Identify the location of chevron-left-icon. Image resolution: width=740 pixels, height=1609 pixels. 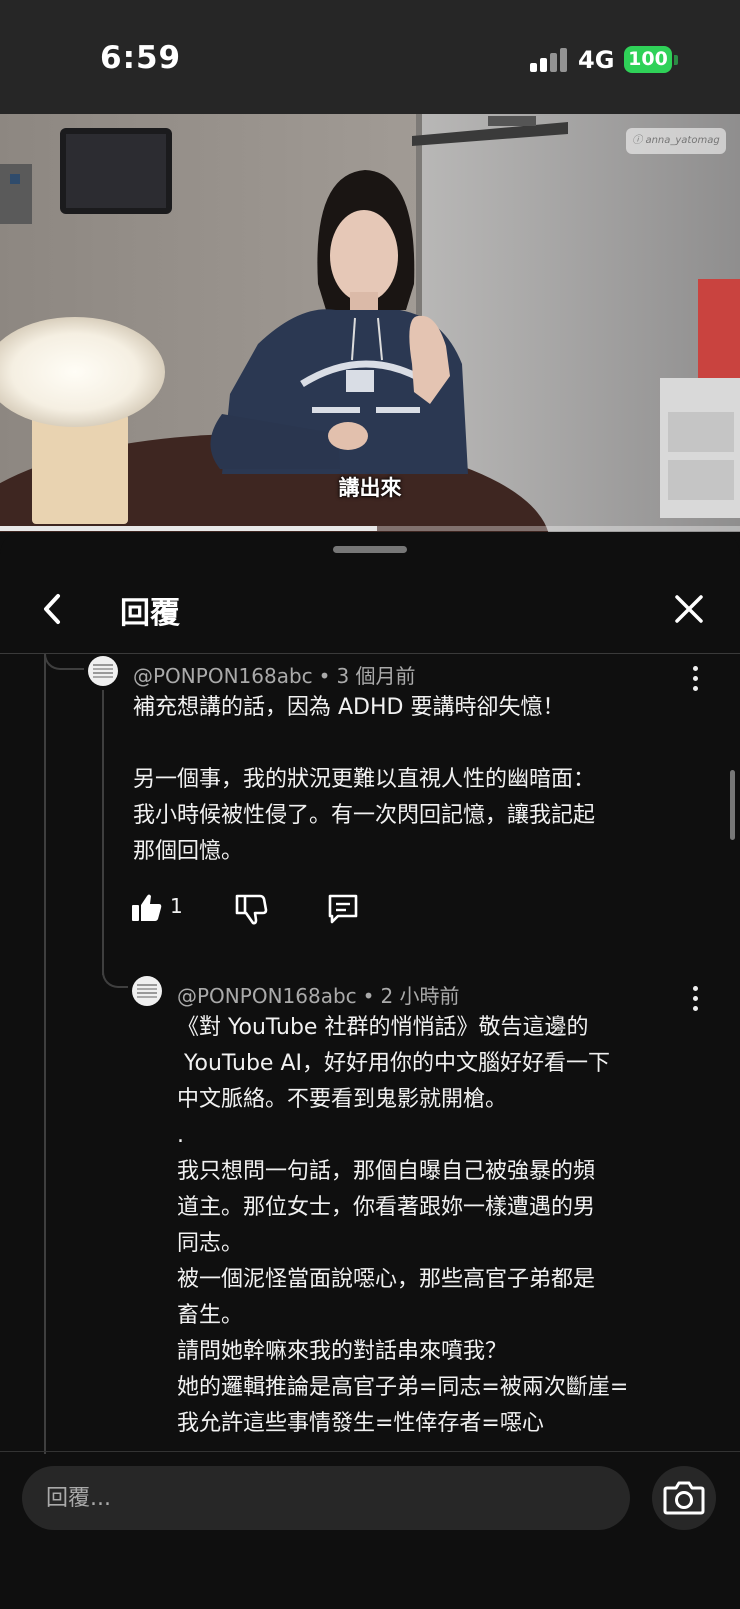
(52, 609).